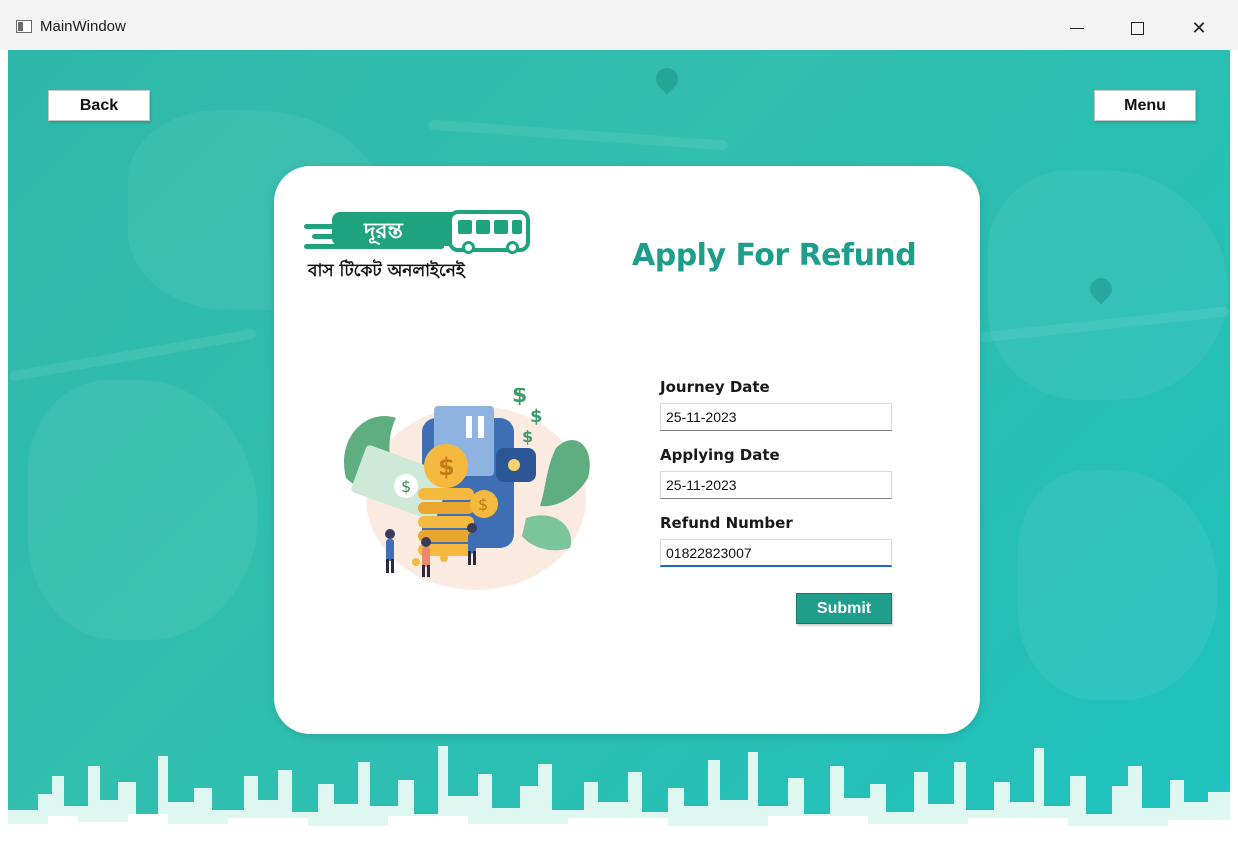 This screenshot has height=858, width=1238. Describe the element at coordinates (774, 255) in the screenshot. I see `page-title: Apply For Refund` at that location.